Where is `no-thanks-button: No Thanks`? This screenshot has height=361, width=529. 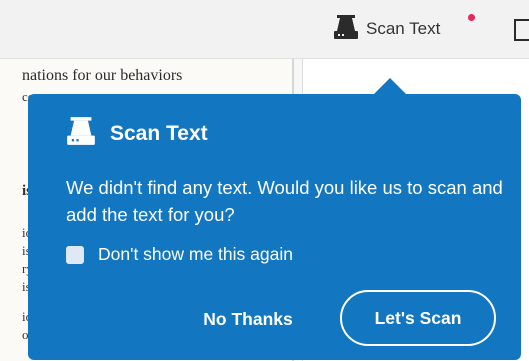 no-thanks-button: No Thanks is located at coordinates (248, 319).